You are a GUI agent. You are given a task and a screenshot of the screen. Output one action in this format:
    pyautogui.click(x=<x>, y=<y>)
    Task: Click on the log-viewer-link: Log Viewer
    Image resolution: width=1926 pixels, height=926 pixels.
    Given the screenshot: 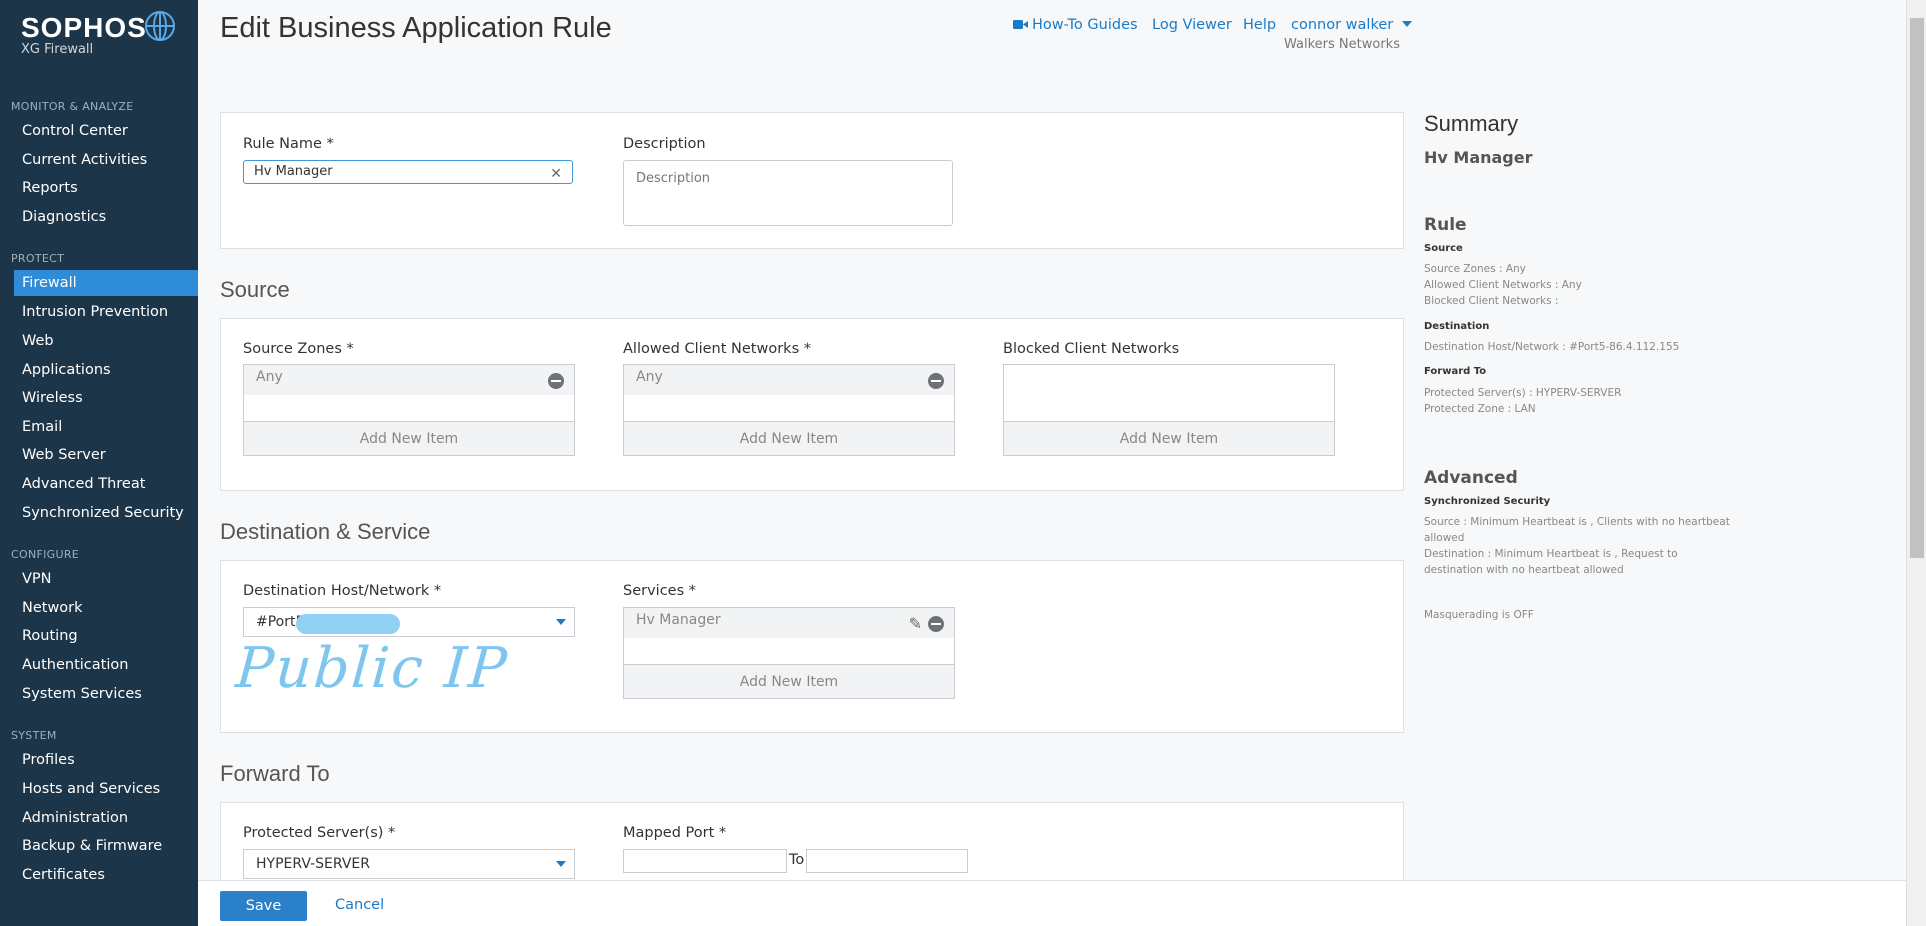 What is the action you would take?
    pyautogui.click(x=1192, y=25)
    